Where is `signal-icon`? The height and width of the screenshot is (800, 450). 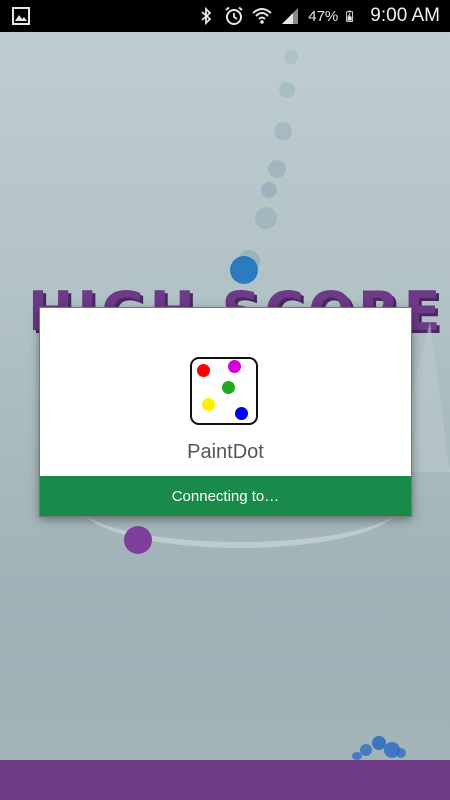 signal-icon is located at coordinates (290, 16).